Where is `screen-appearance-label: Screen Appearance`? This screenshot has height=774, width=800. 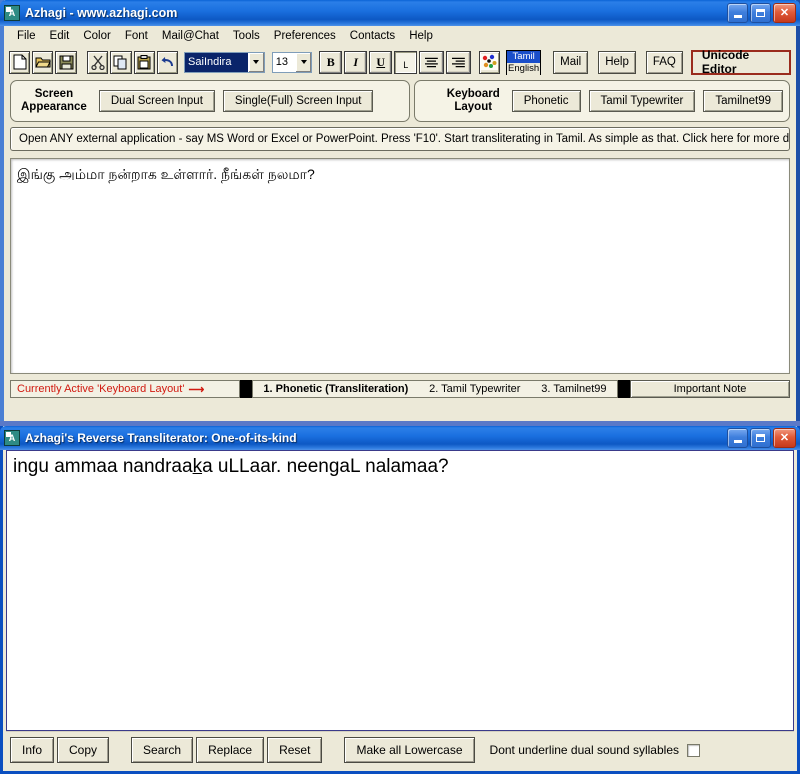 screen-appearance-label: Screen Appearance is located at coordinates (54, 101).